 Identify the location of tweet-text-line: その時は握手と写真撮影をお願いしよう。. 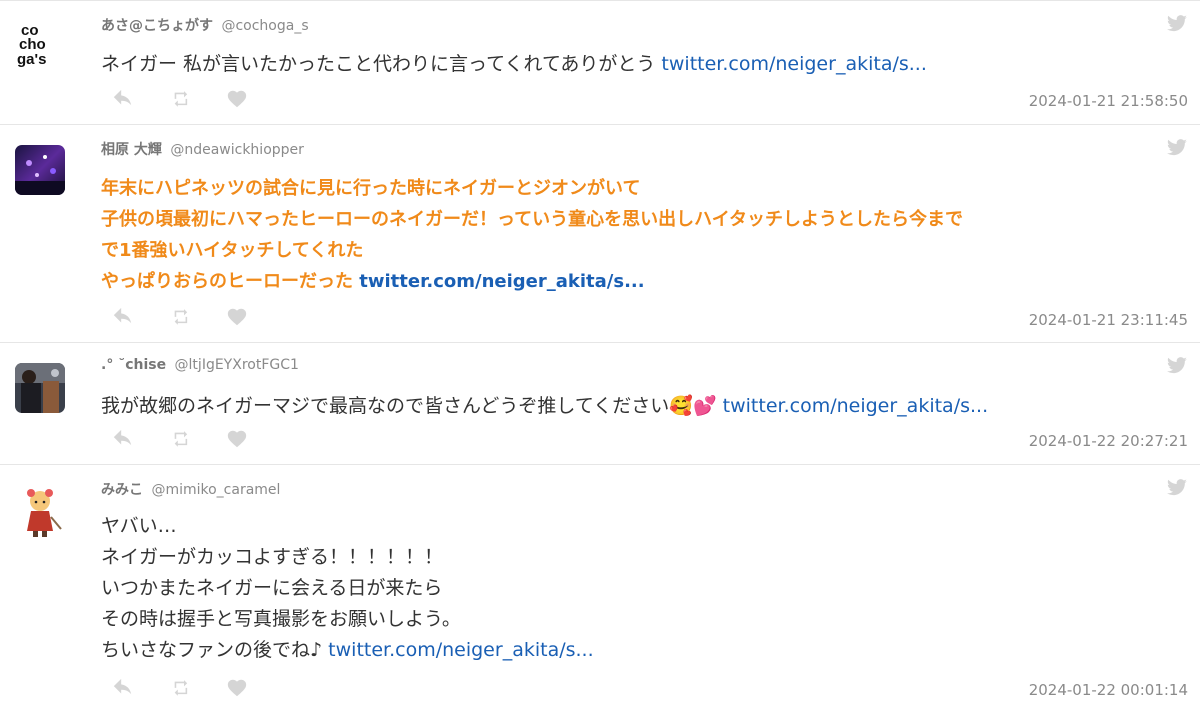
(281, 619).